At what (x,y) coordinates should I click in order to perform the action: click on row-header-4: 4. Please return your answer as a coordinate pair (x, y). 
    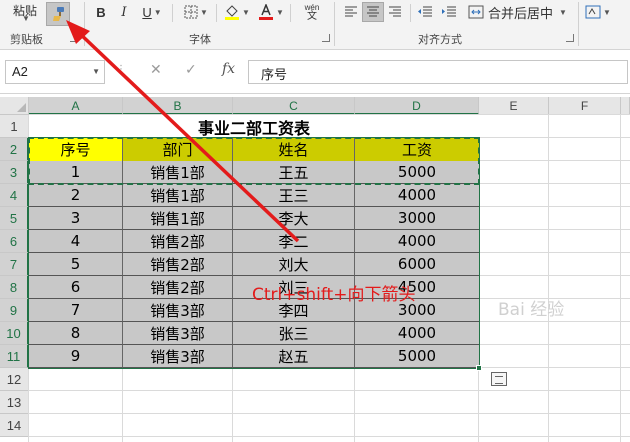
    Looking at the image, I should click on (14, 195).